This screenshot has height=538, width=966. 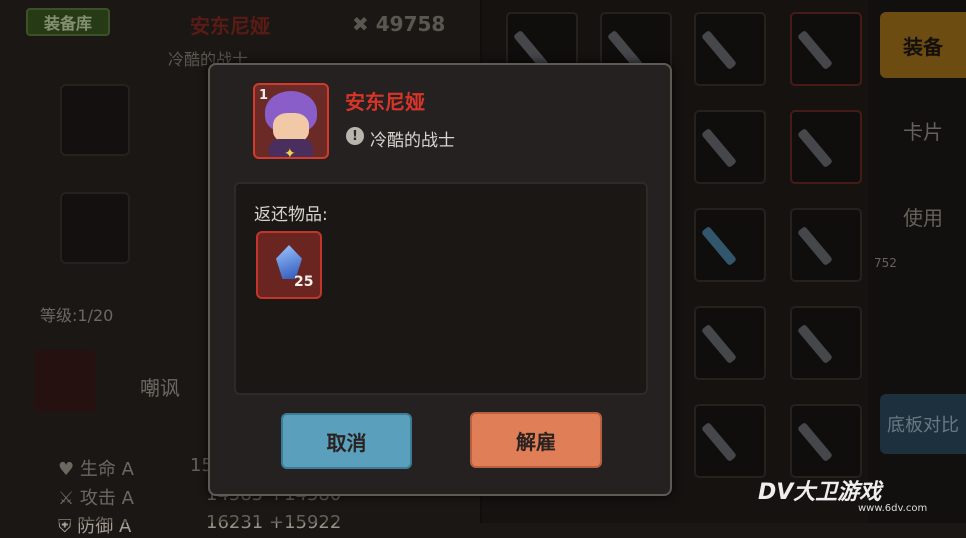 What do you see at coordinates (536, 440) in the screenshot?
I see `dismiss-button: 解雇` at bounding box center [536, 440].